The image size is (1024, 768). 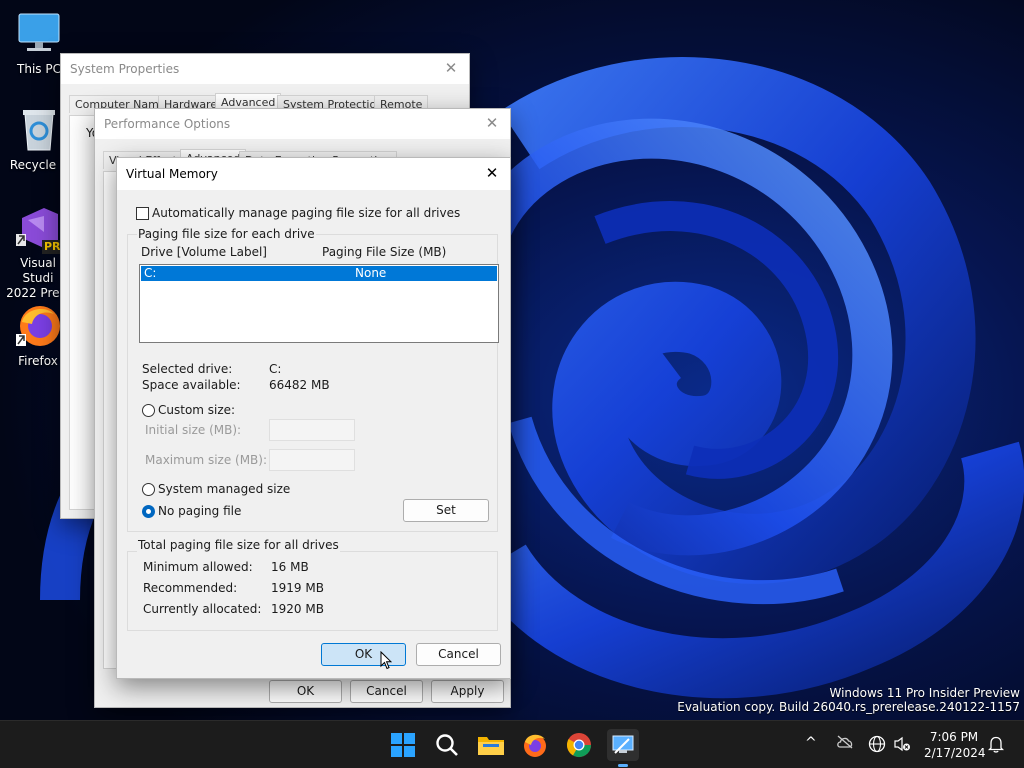 I want to click on clock-time: 7:06 PM, so click(x=954, y=737).